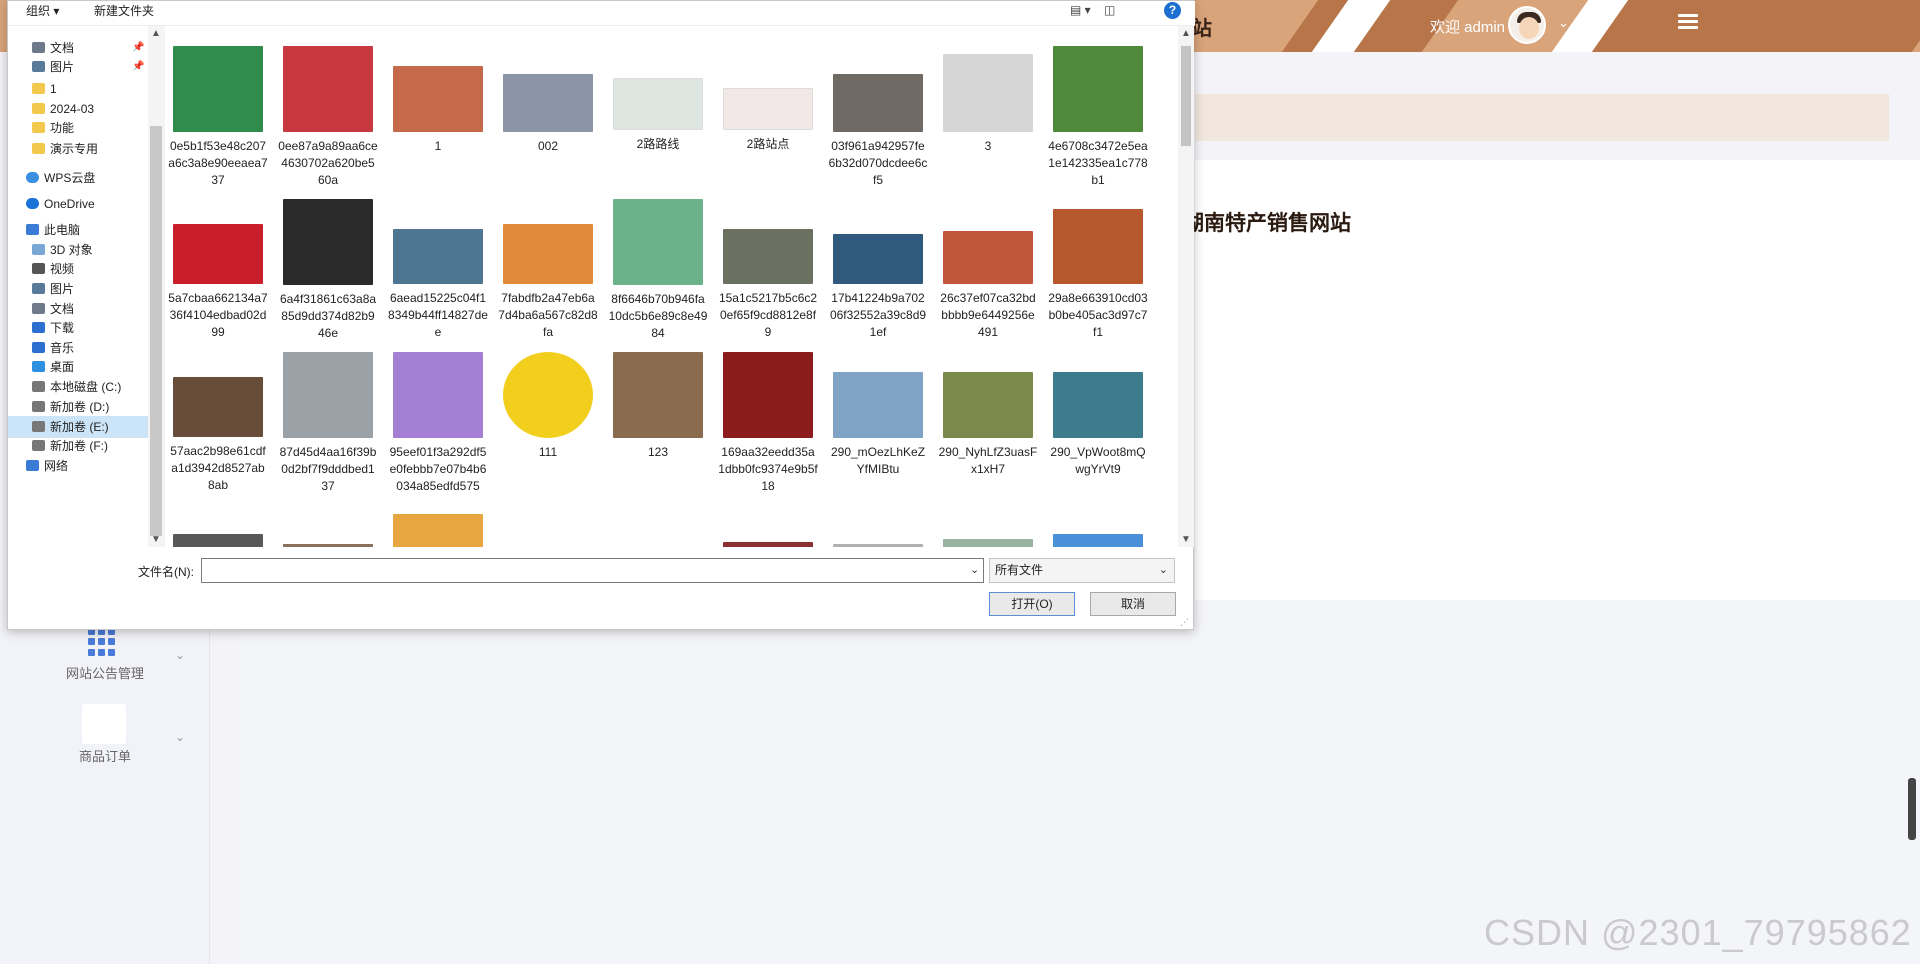  Describe the element at coordinates (1092, 10) in the screenshot. I see `view-options-icon: ▤ ▾ ◫` at that location.